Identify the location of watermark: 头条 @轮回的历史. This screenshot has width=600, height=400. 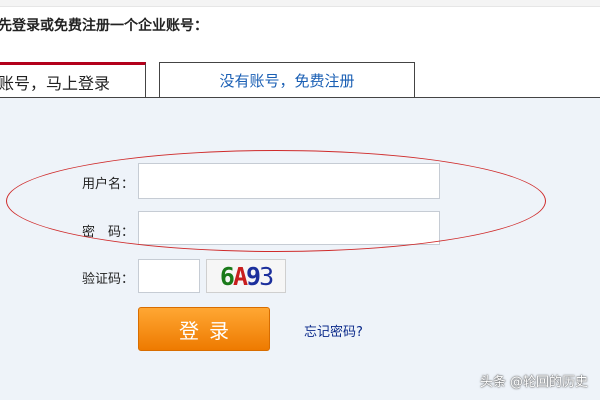
(533, 382).